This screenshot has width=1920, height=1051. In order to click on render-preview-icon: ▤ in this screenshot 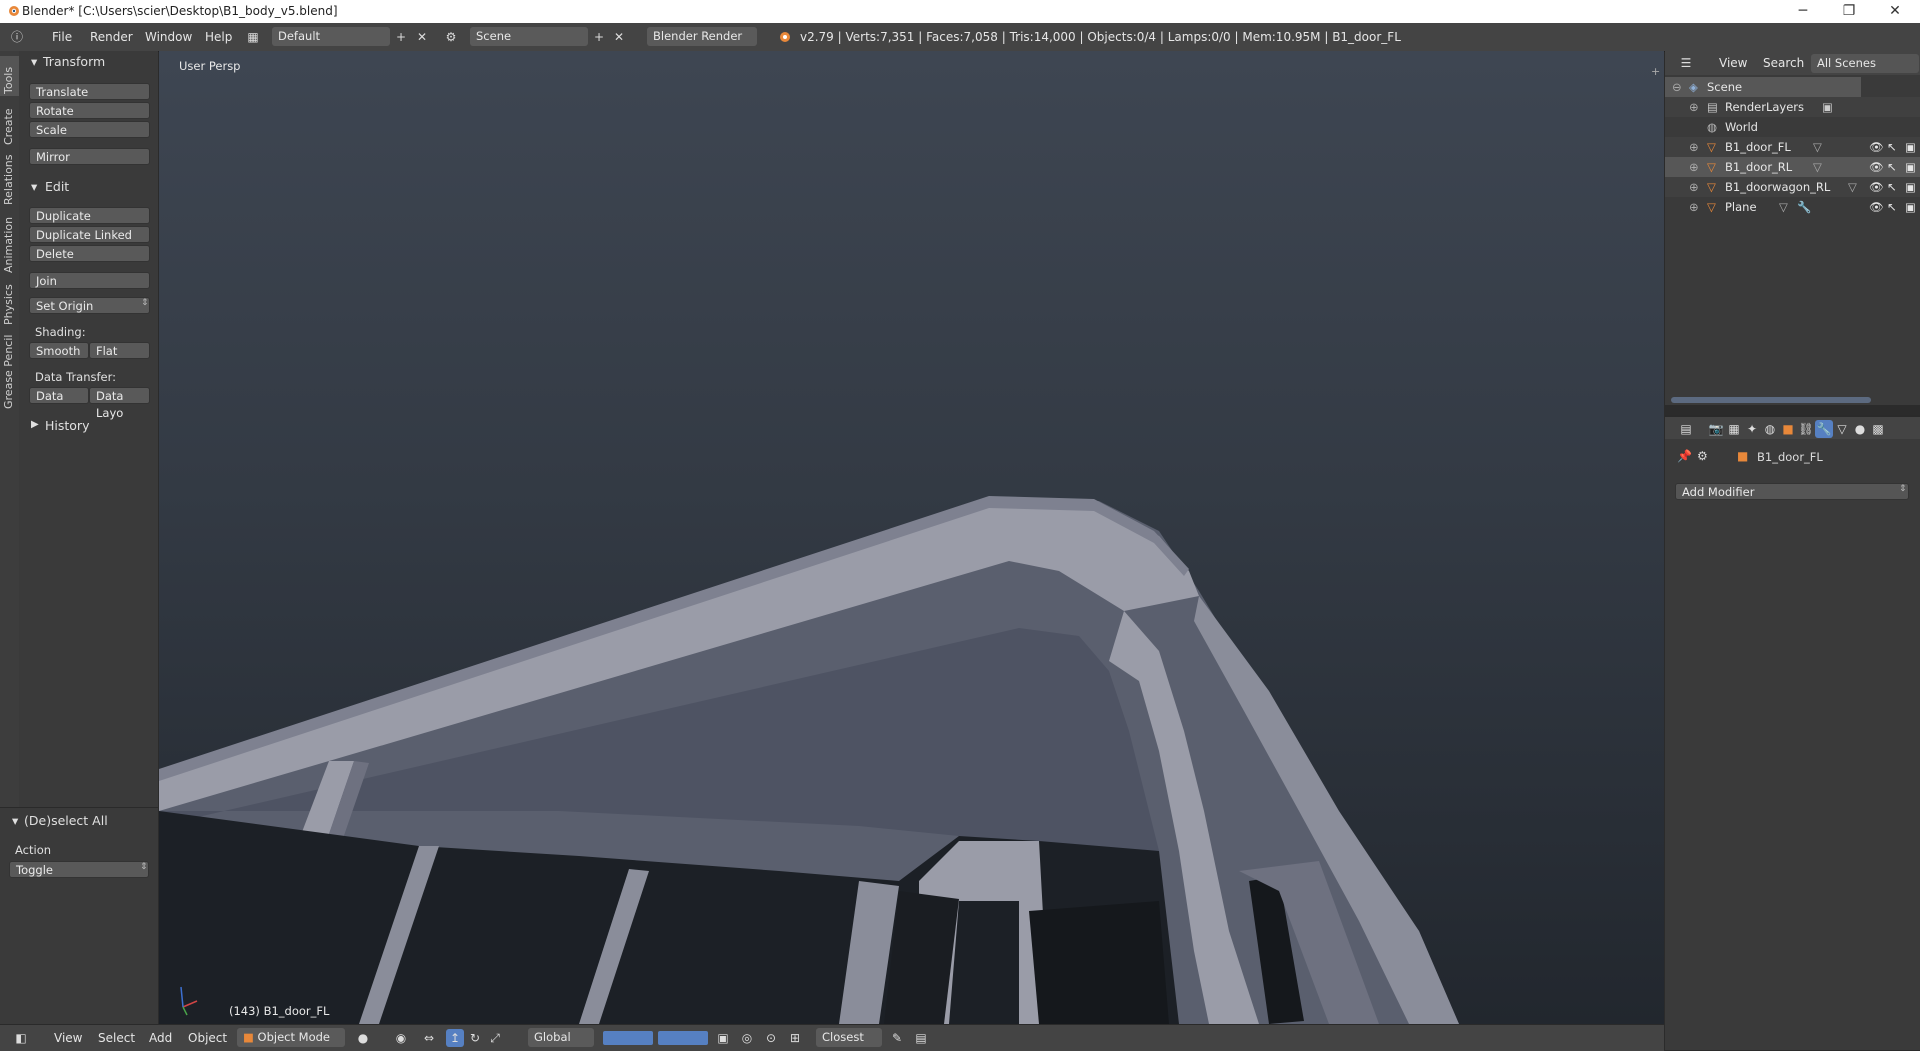, I will do `click(921, 1038)`.